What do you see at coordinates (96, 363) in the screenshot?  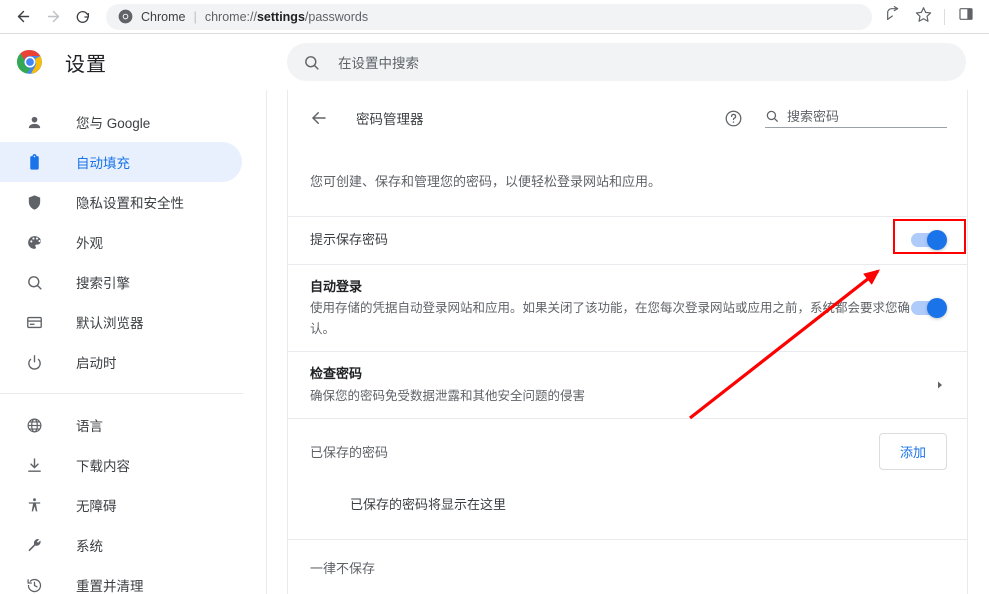 I see `sidebar-item-label: 启动时` at bounding box center [96, 363].